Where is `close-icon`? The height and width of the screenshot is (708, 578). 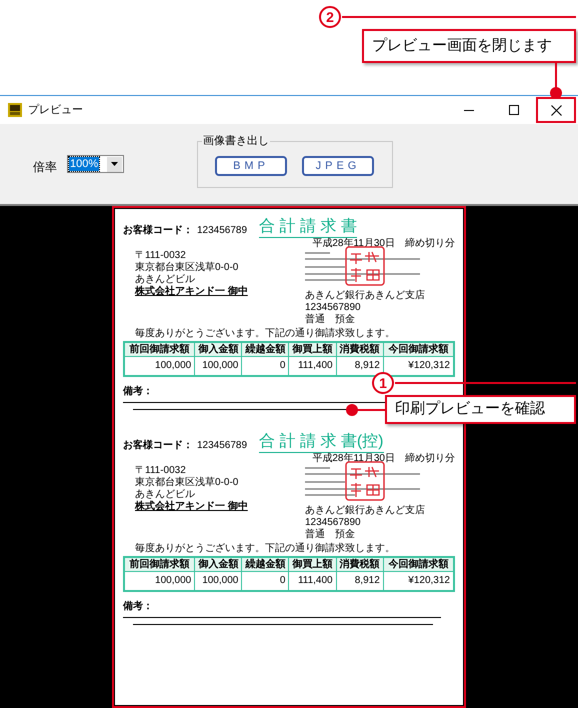
close-icon is located at coordinates (556, 110).